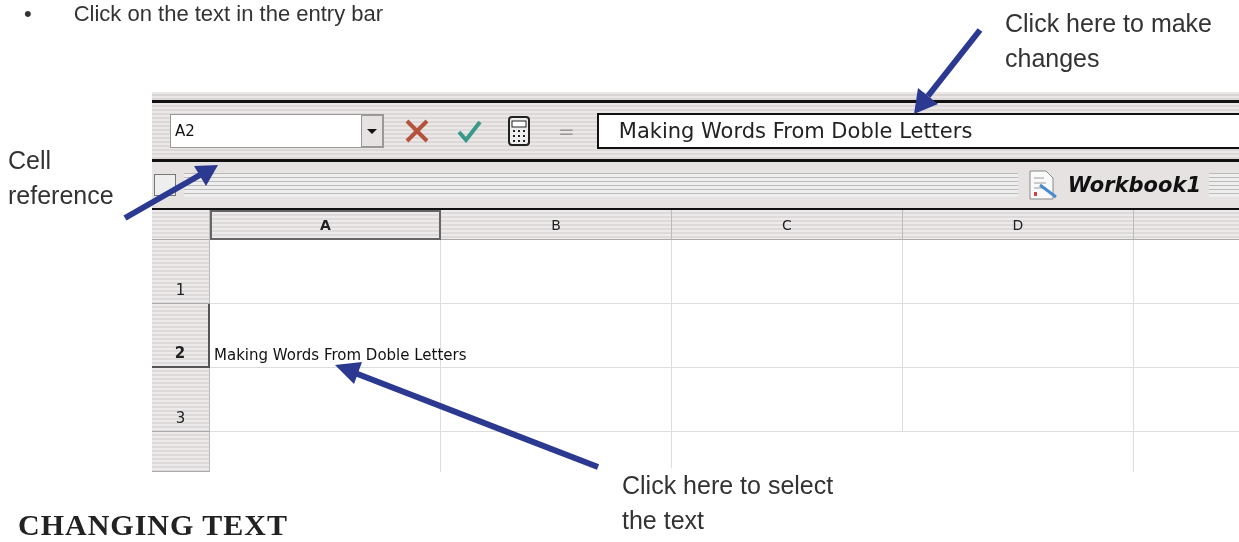 The height and width of the screenshot is (542, 1239). What do you see at coordinates (181, 336) in the screenshot?
I see `row-header: 2` at bounding box center [181, 336].